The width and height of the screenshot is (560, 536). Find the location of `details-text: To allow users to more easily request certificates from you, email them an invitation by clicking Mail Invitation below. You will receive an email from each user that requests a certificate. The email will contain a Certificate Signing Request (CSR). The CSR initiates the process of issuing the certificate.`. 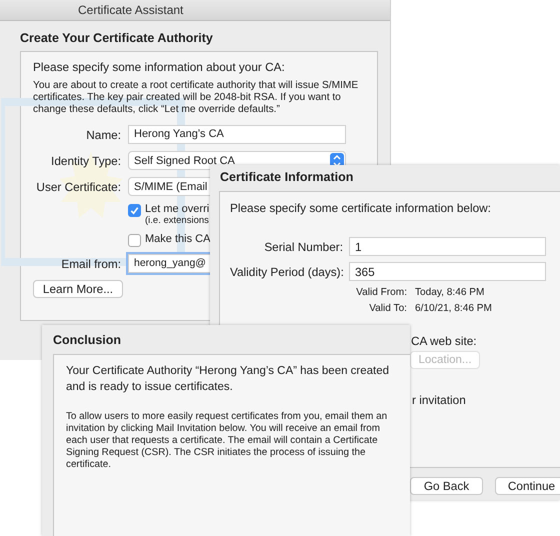

details-text: To allow users to more easily request certificates from you, email them an invitation by clicking Mail Invitation below. You will receive an email from each user that requests a certificate. The email will contain a Certificate Signing Request (CSR). The CSR initiates the process of issuing the certificate. is located at coordinates (227, 441).